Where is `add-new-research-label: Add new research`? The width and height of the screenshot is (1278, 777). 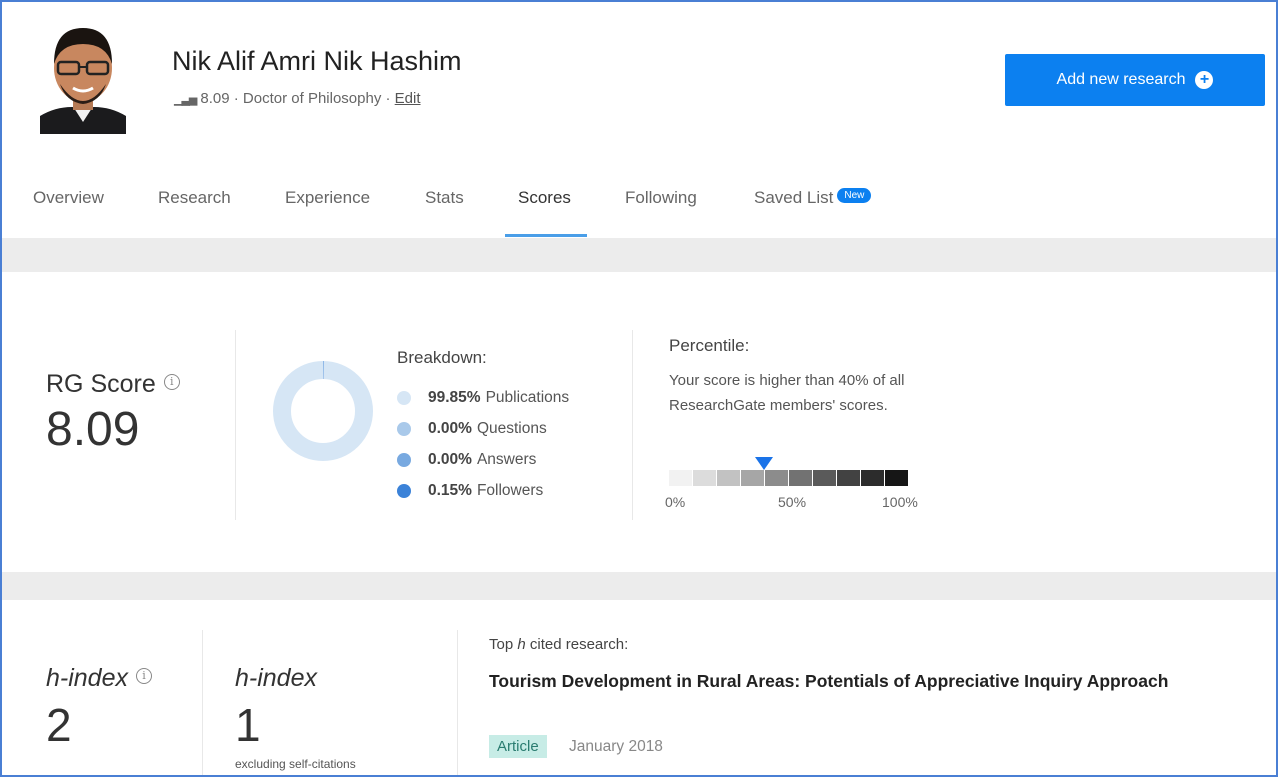 add-new-research-label: Add new research is located at coordinates (1121, 79).